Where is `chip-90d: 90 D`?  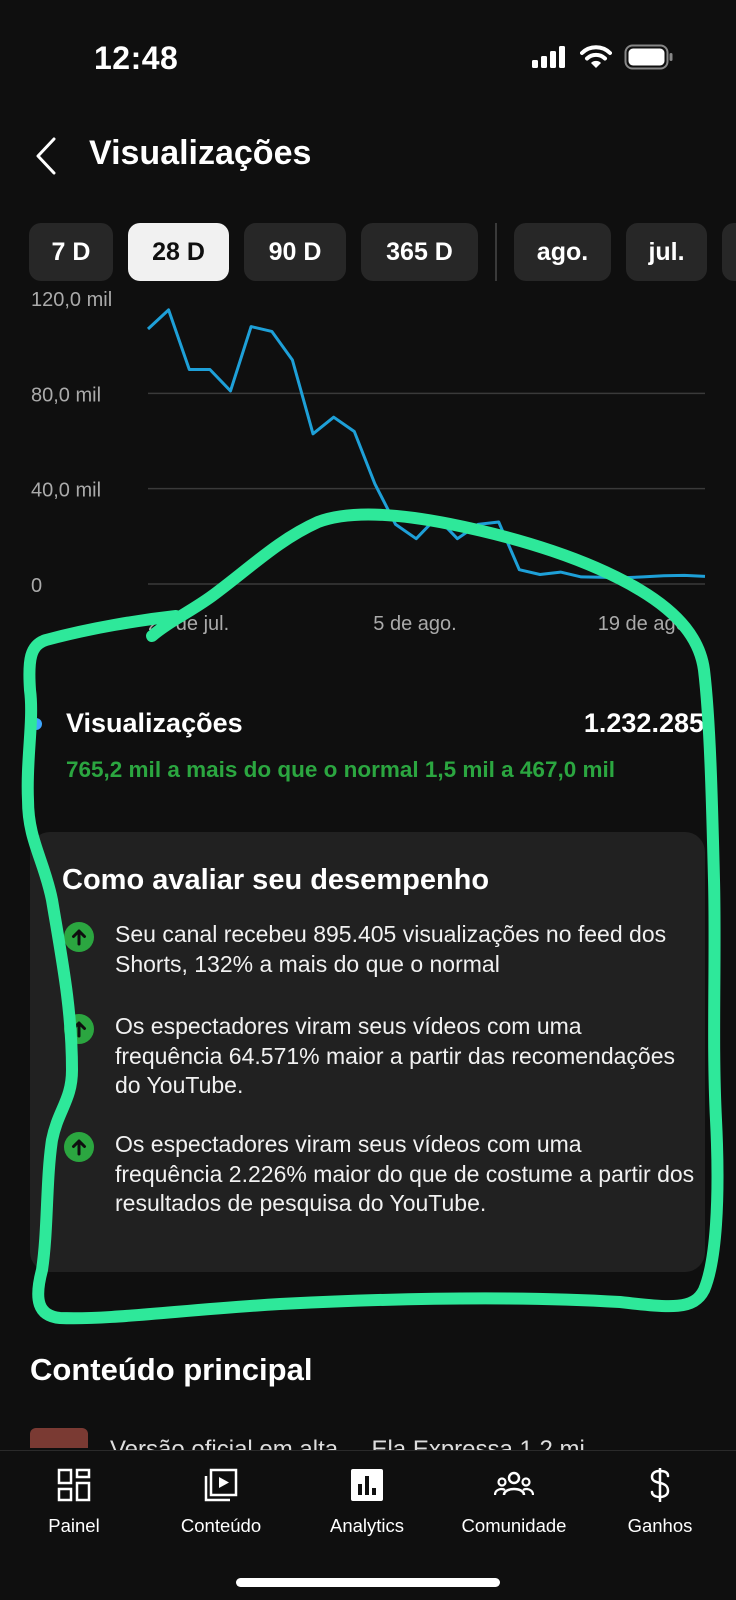
chip-90d: 90 D is located at coordinates (295, 252).